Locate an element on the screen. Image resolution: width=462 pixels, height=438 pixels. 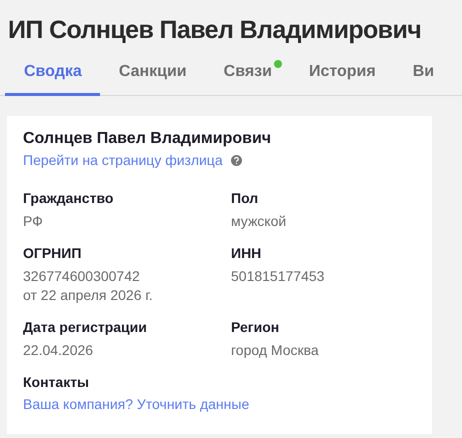
person-page-link: Перейти на страницу физлица is located at coordinates (123, 160).